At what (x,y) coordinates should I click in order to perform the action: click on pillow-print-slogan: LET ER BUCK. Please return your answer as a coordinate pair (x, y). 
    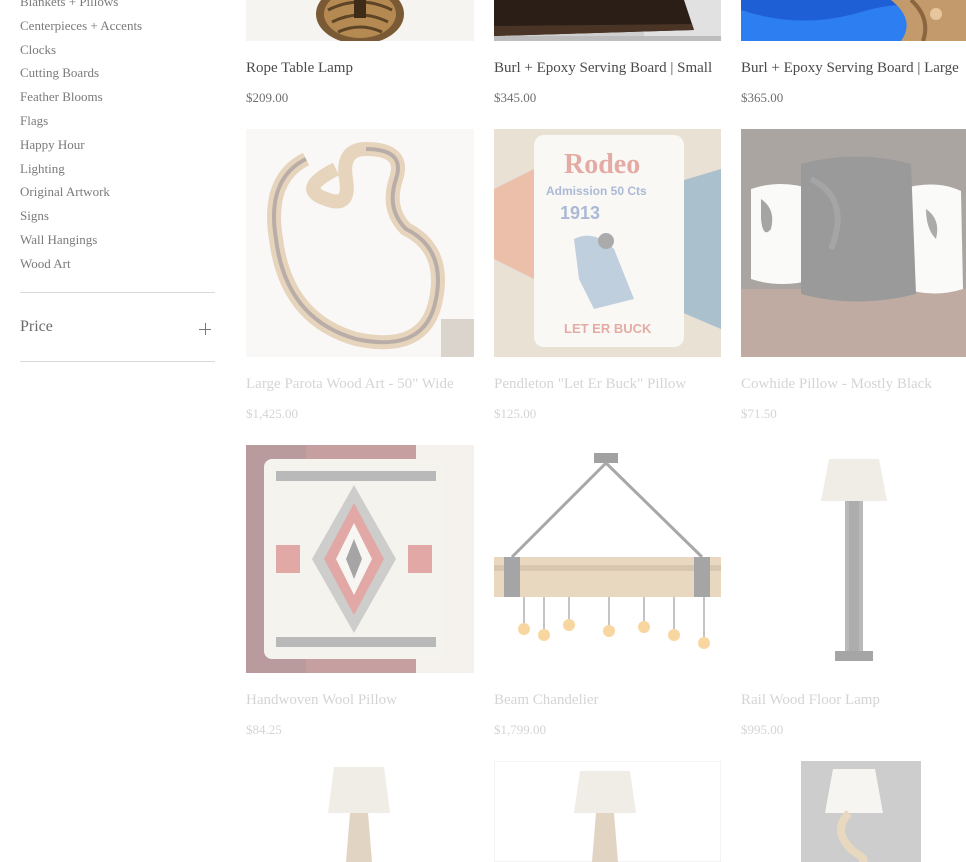
    Looking at the image, I should click on (608, 328).